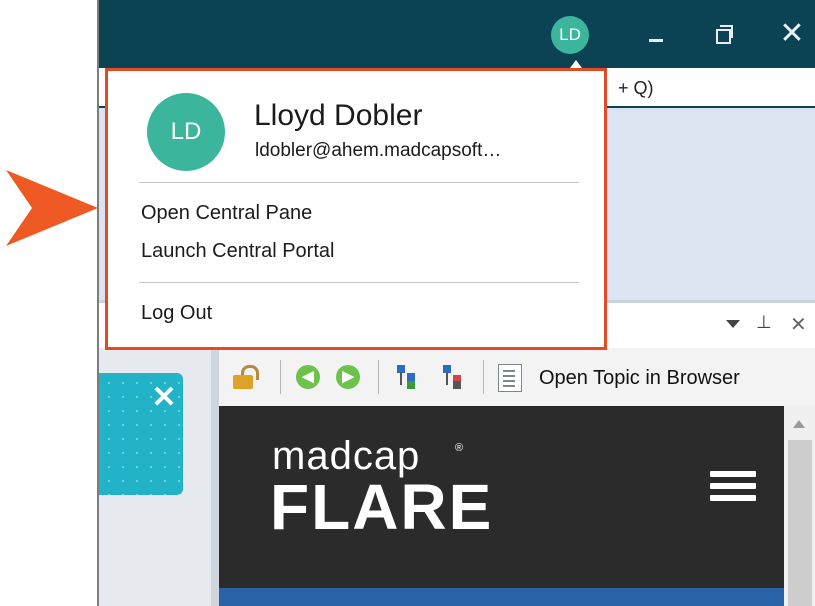 Image resolution: width=815 pixels, height=606 pixels. Describe the element at coordinates (656, 34) in the screenshot. I see `minimize-button` at that location.